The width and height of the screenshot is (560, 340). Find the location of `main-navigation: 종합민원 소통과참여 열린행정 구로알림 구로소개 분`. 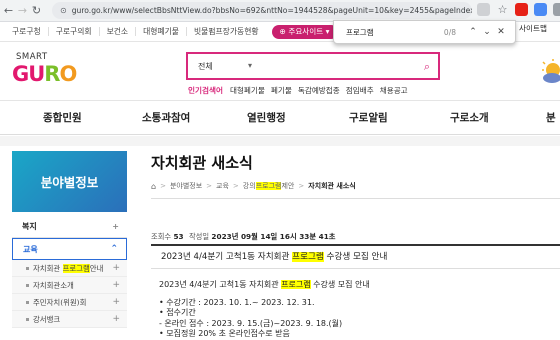

main-navigation: 종합민원 소통과참여 열린행정 구로알림 구로소개 분 is located at coordinates (280, 117).